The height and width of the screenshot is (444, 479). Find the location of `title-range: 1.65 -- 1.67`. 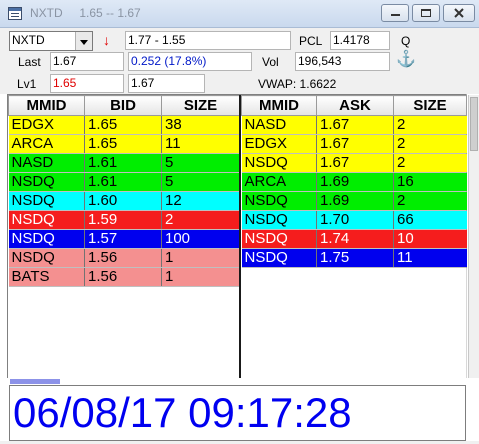

title-range: 1.65 -- 1.67 is located at coordinates (110, 13).